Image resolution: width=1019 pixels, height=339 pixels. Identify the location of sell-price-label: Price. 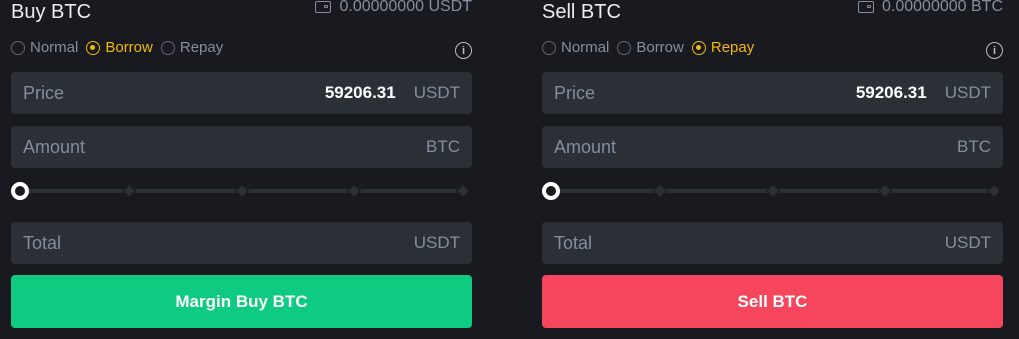
(575, 92).